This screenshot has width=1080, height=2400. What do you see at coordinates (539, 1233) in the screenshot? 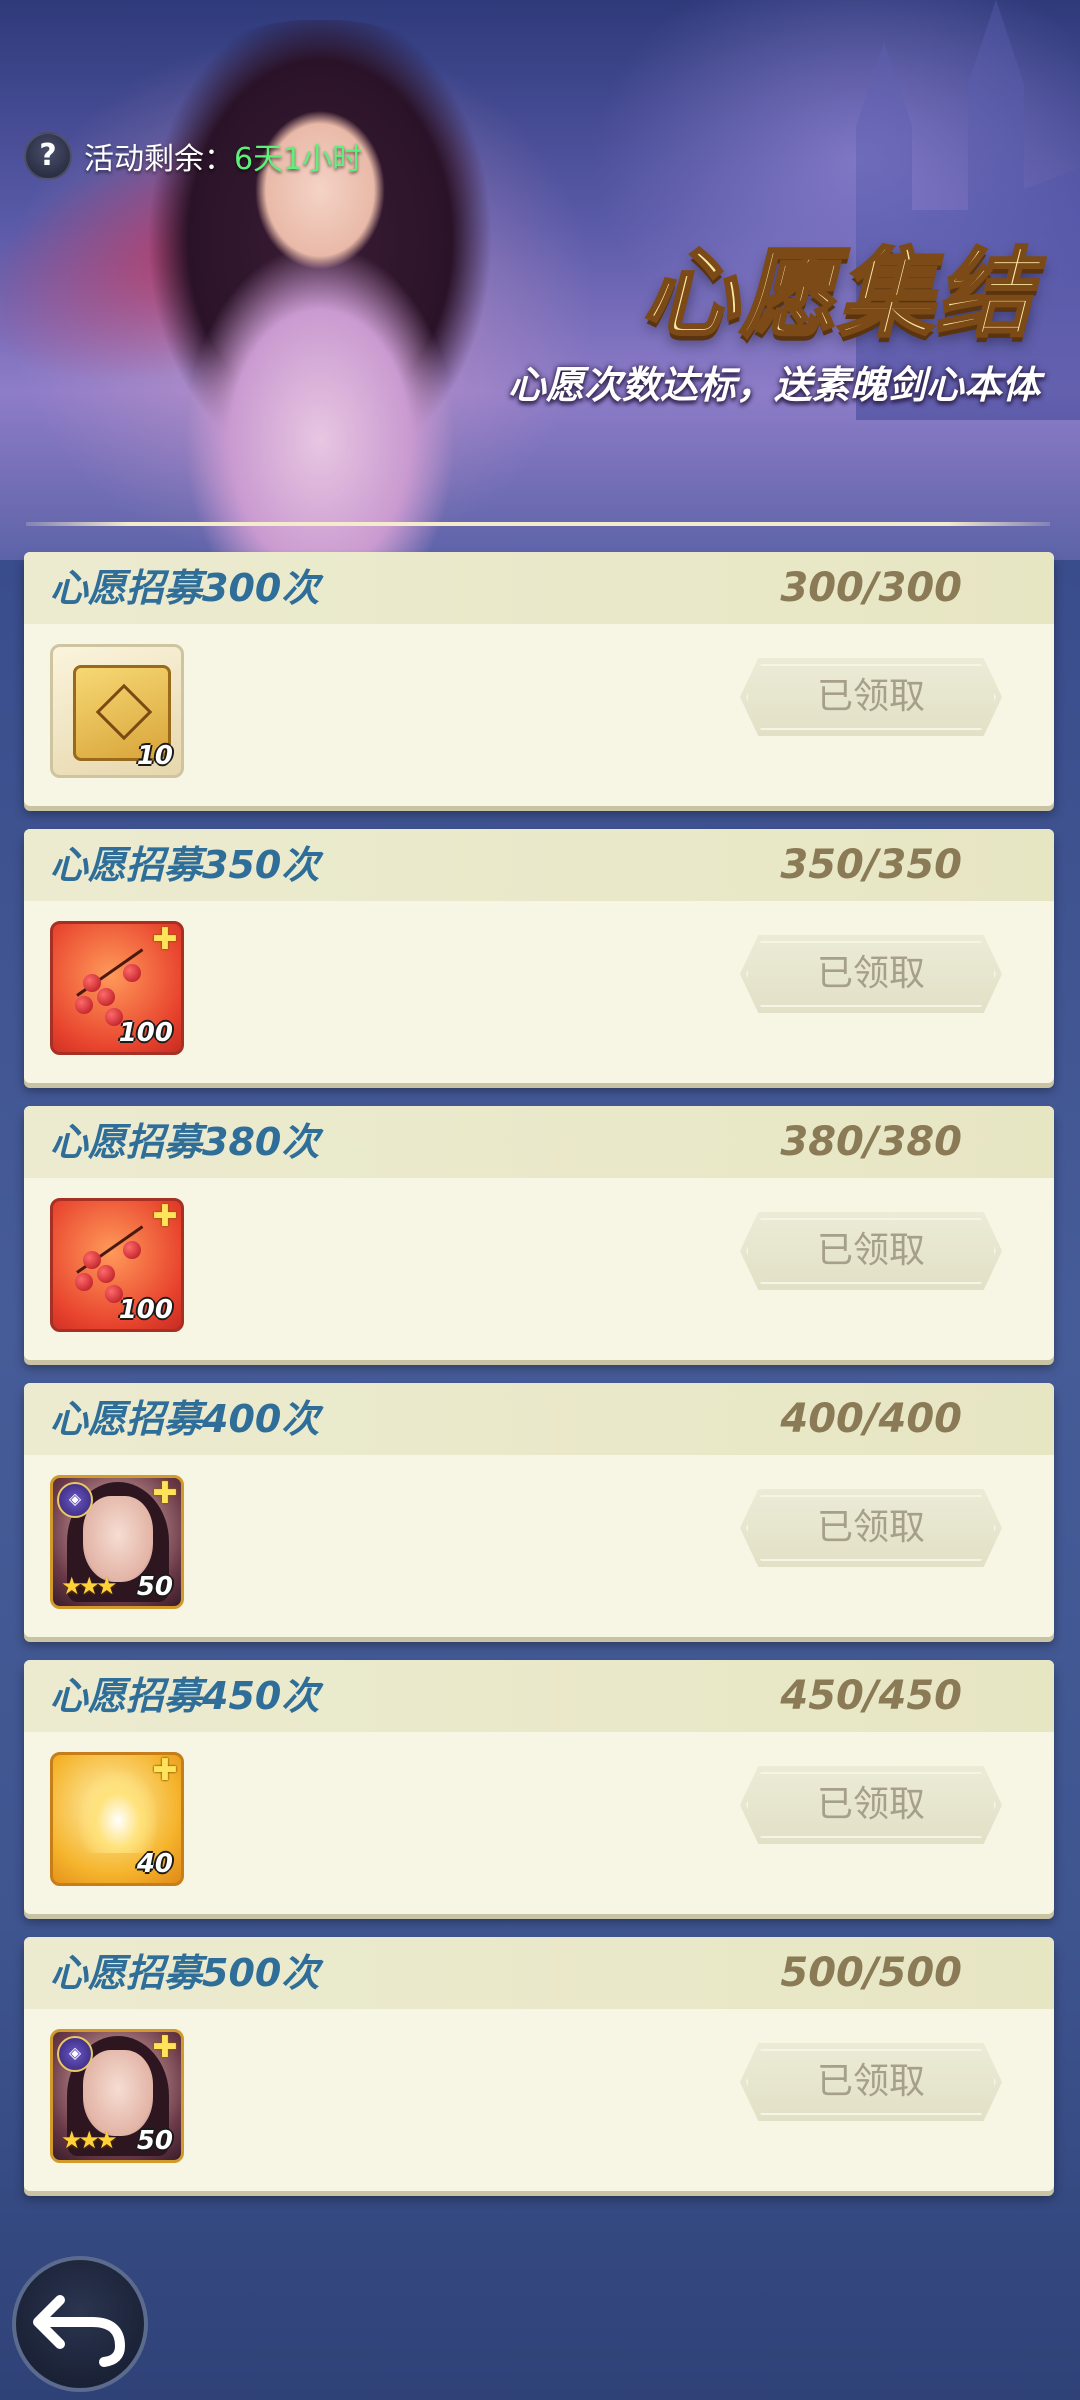
I see `task-card: 心愿招募380次 380/380 ✚ 100 已领取` at bounding box center [539, 1233].